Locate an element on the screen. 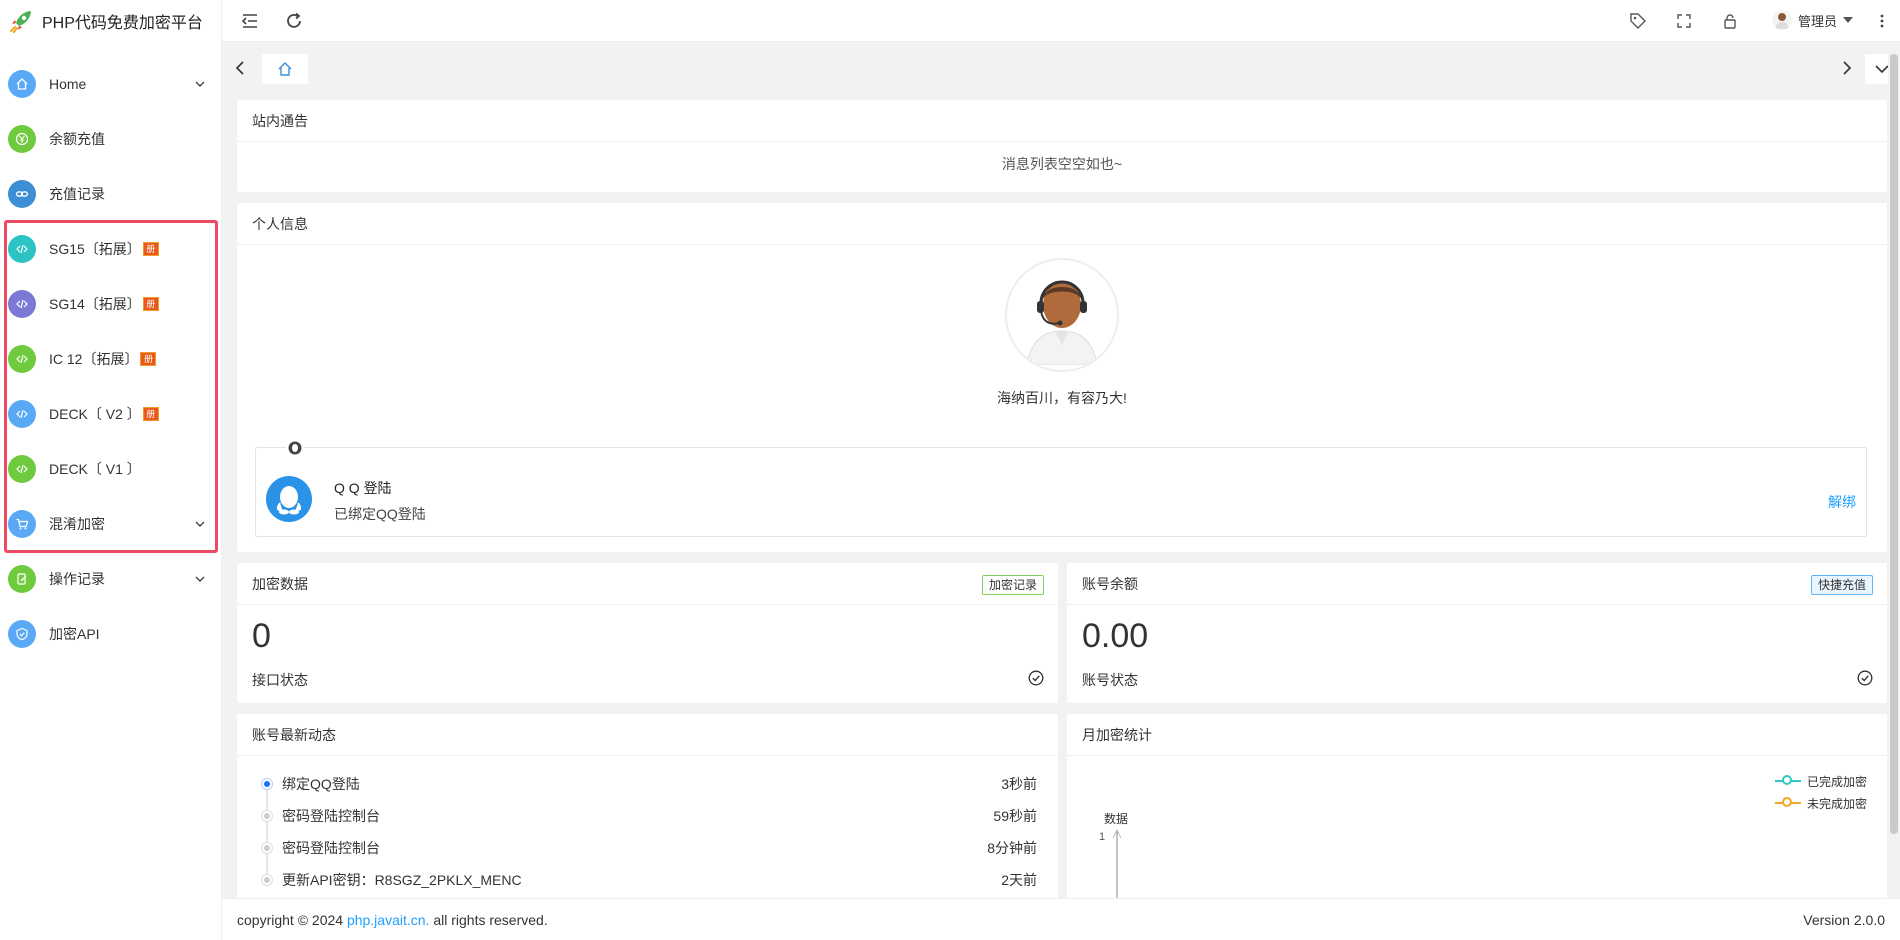 This screenshot has width=1900, height=940. sidebar-item: DECK〔 V2 〕册 is located at coordinates (110, 413).